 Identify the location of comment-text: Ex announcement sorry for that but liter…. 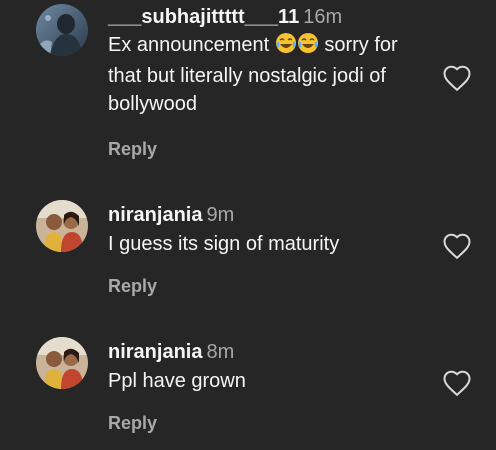
(268, 74).